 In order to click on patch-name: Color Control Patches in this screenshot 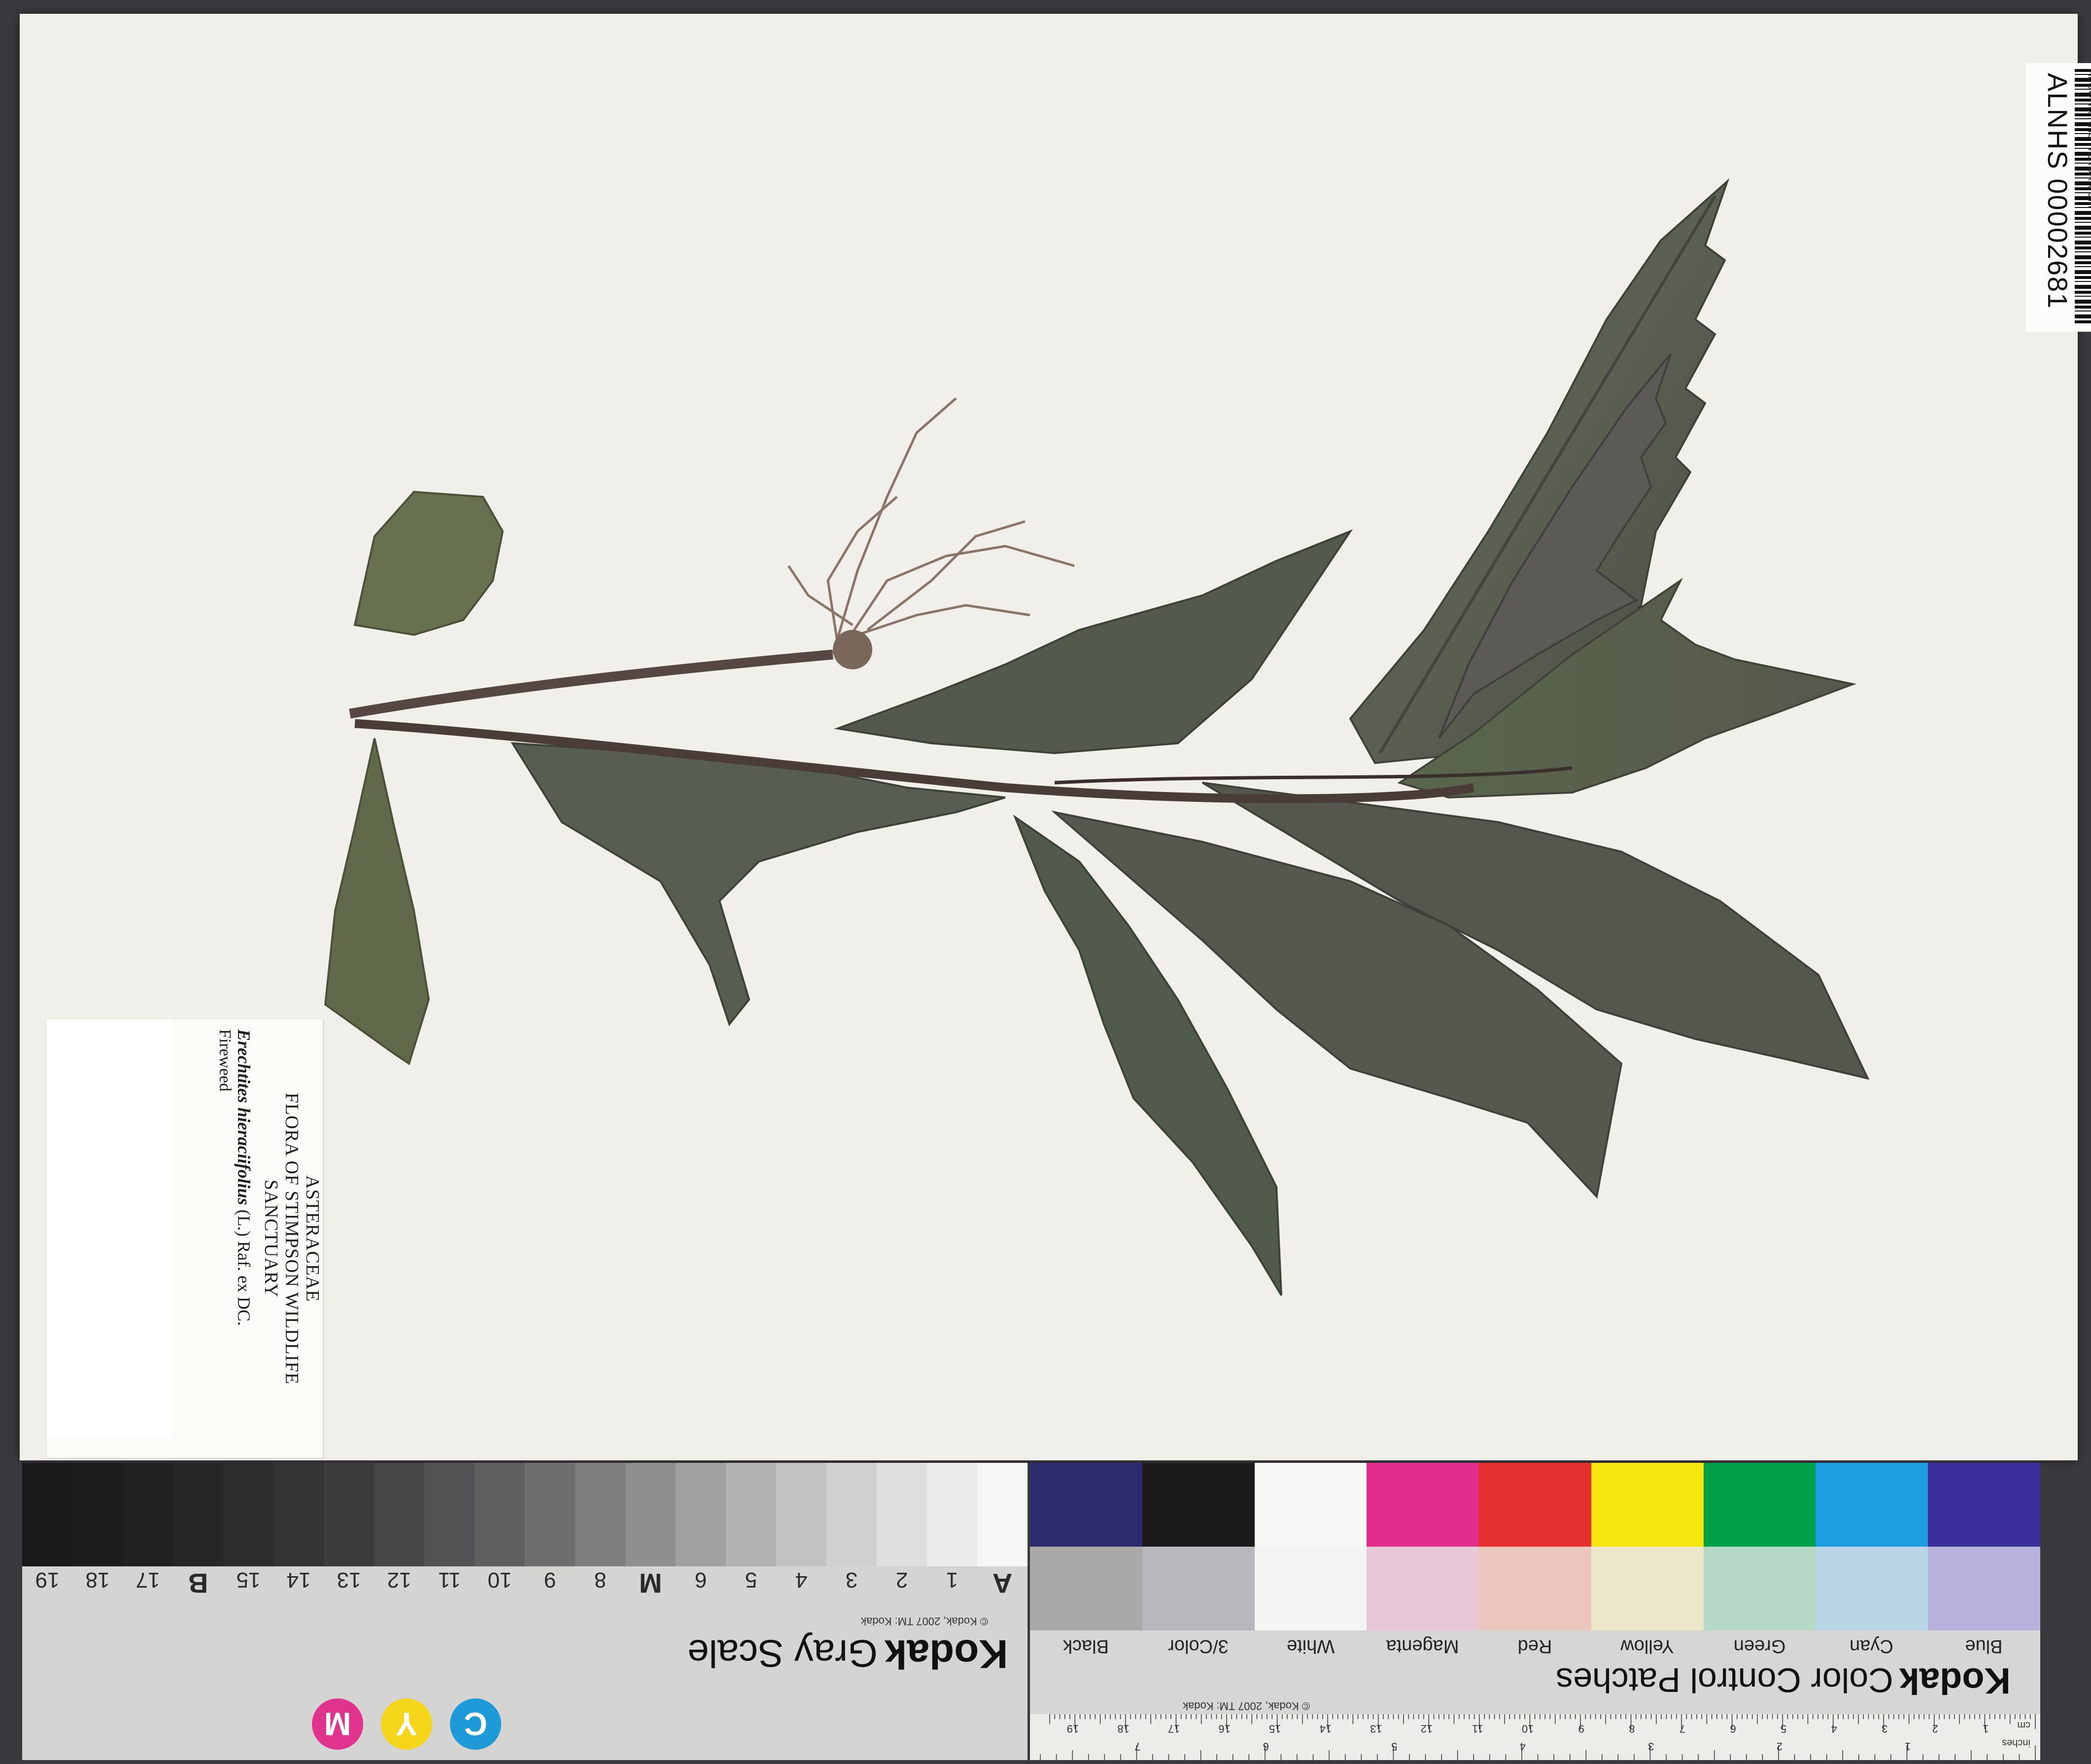, I will do `click(1724, 1680)`.